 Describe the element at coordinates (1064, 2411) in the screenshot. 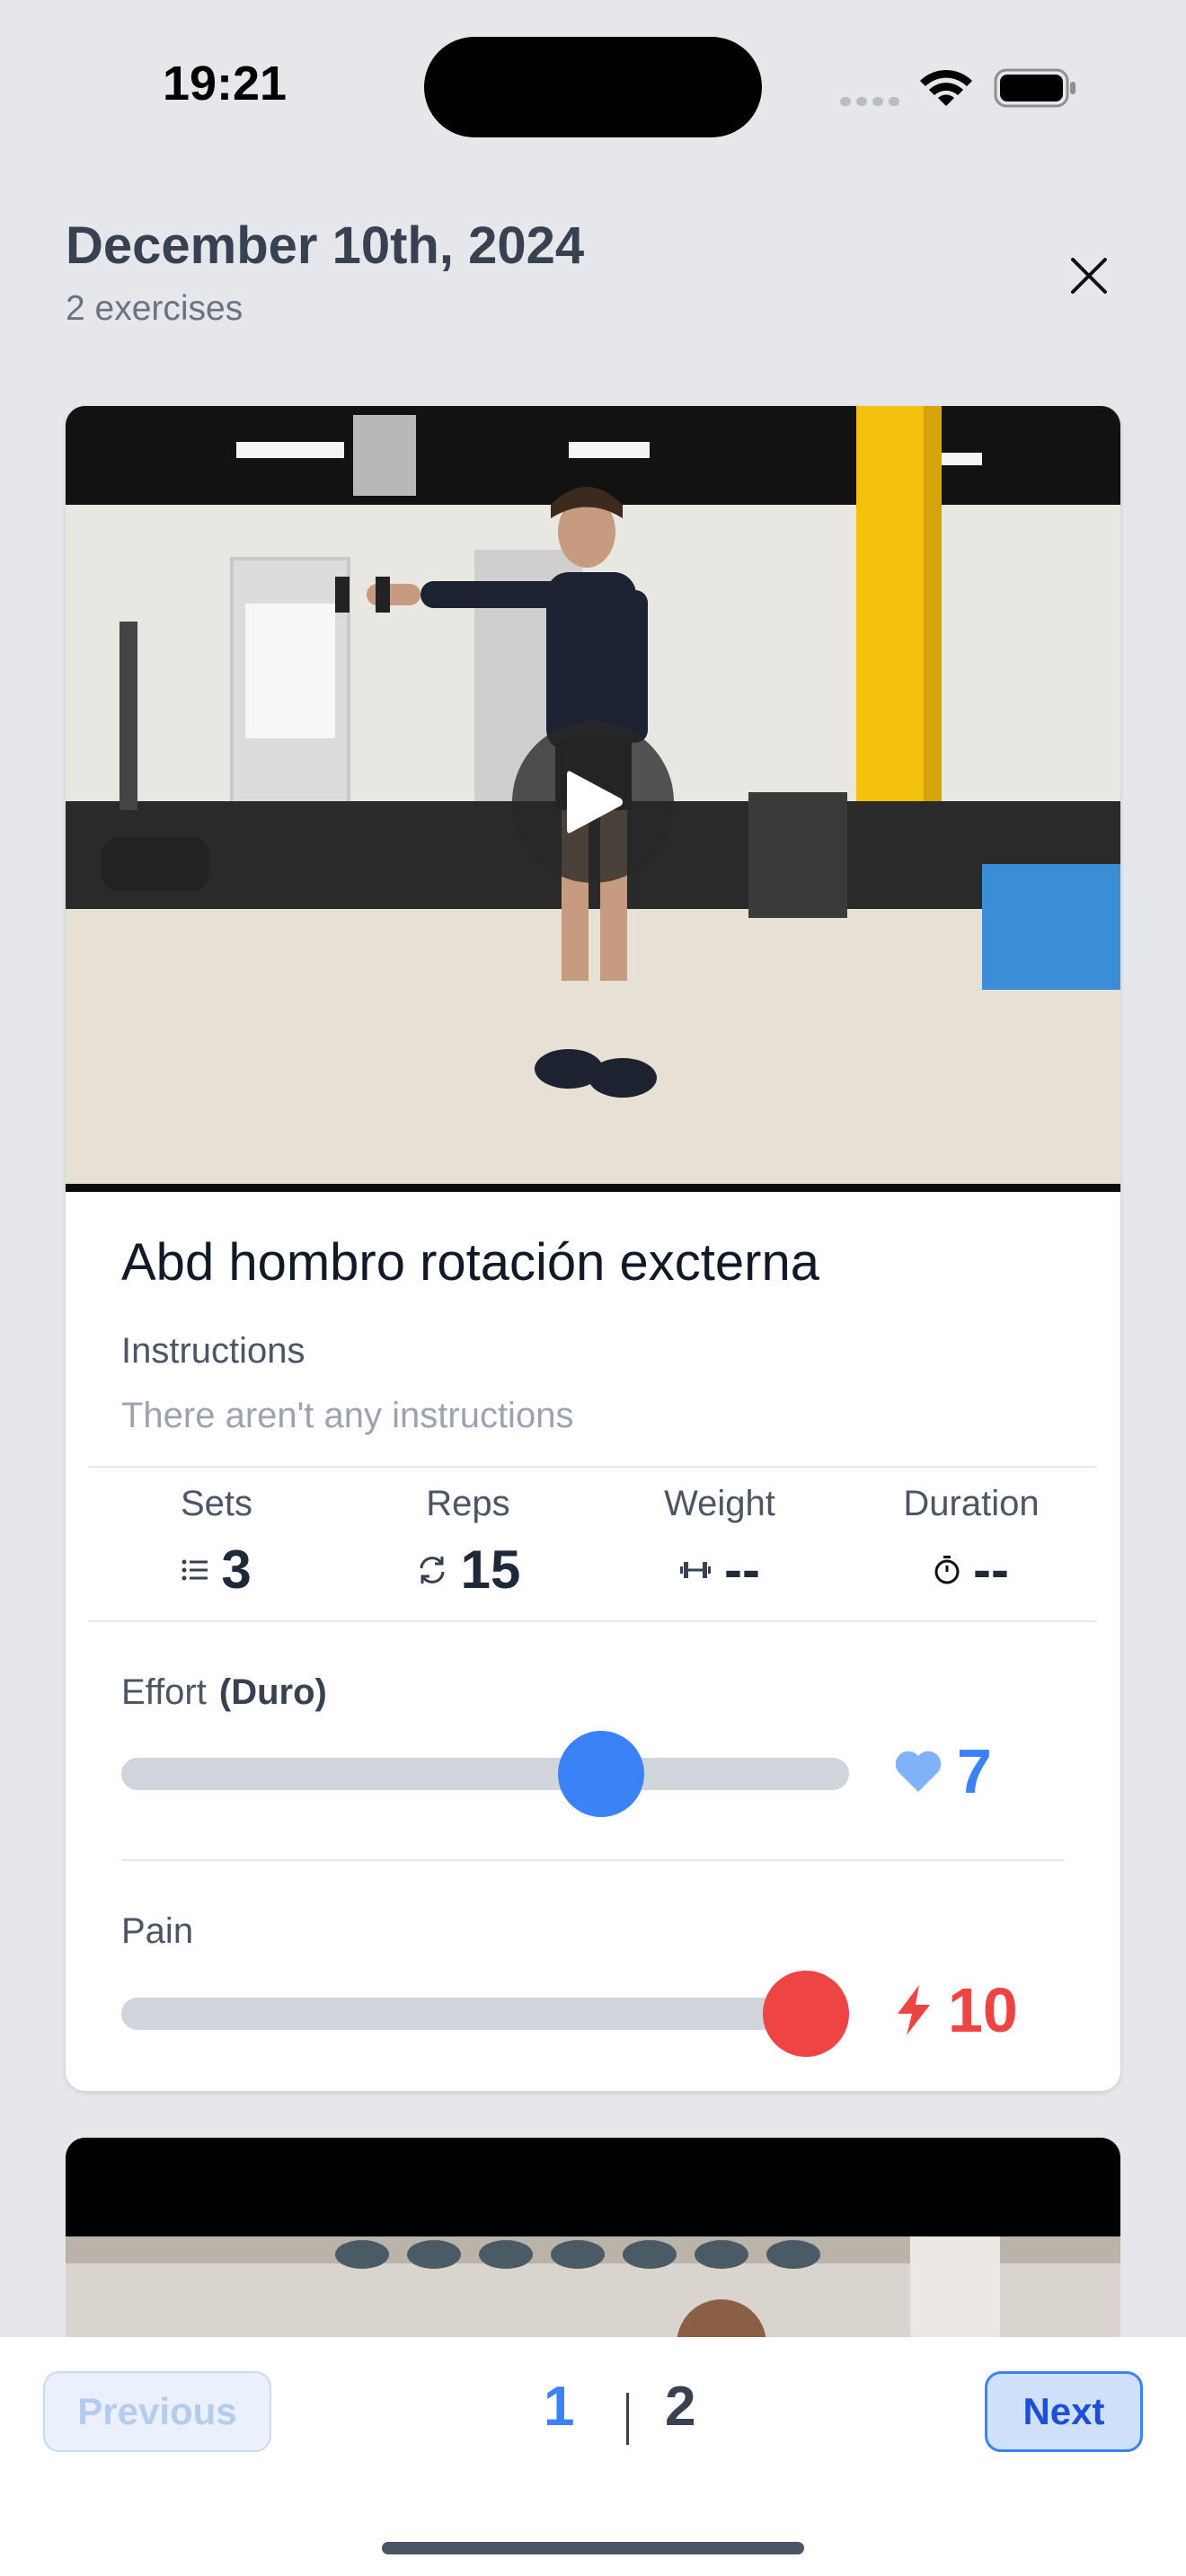

I see `next-button: Next` at that location.